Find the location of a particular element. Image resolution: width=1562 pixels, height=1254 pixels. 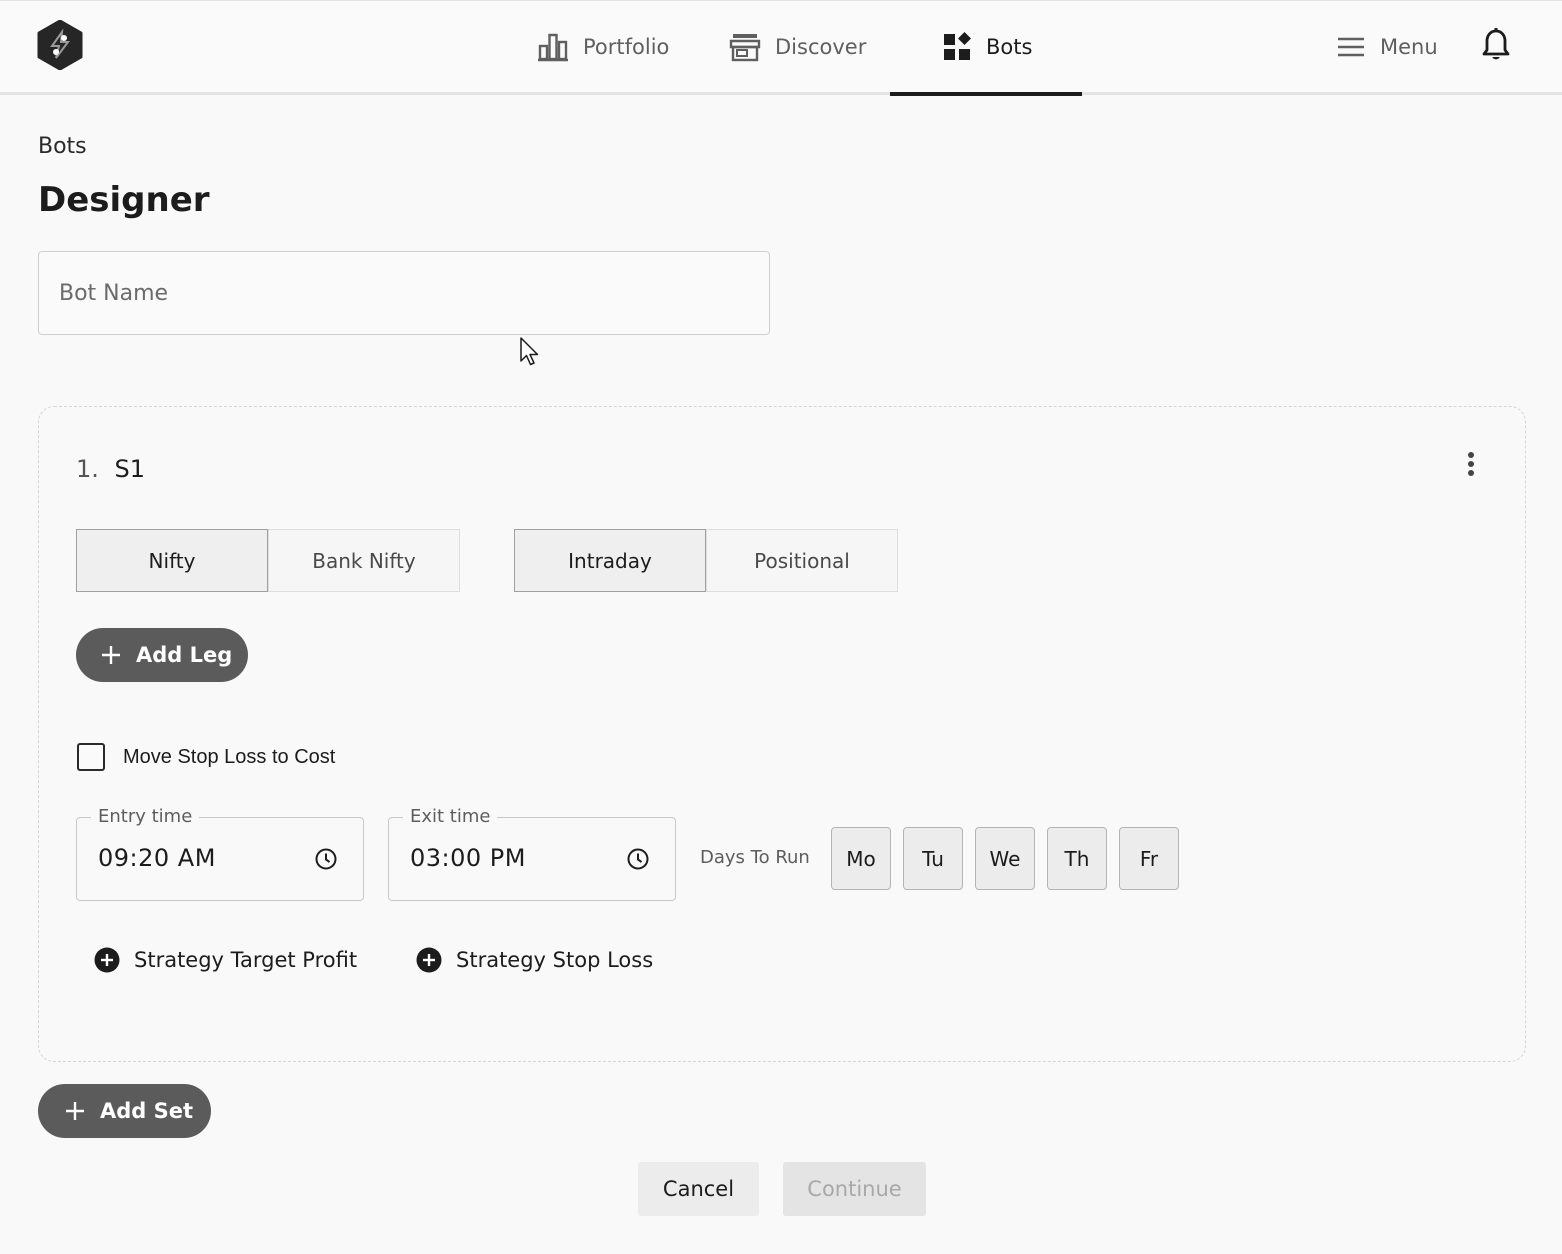

entry-time-label: Entry time is located at coordinates (145, 816).